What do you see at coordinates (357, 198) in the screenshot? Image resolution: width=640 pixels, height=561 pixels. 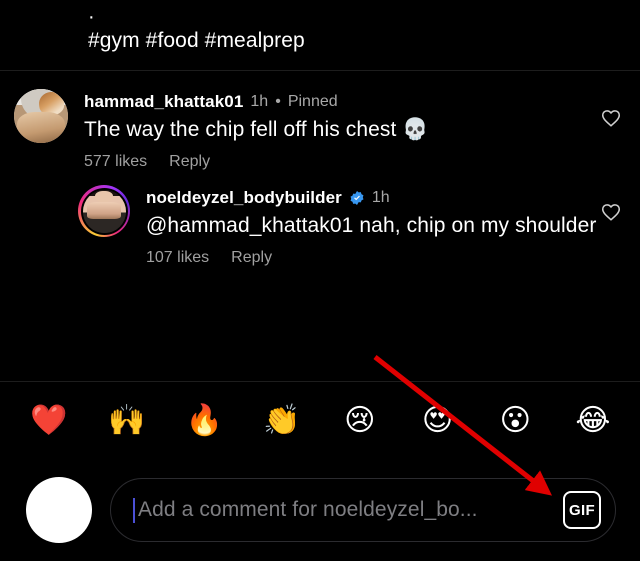 I see `verified-badge-icon` at bounding box center [357, 198].